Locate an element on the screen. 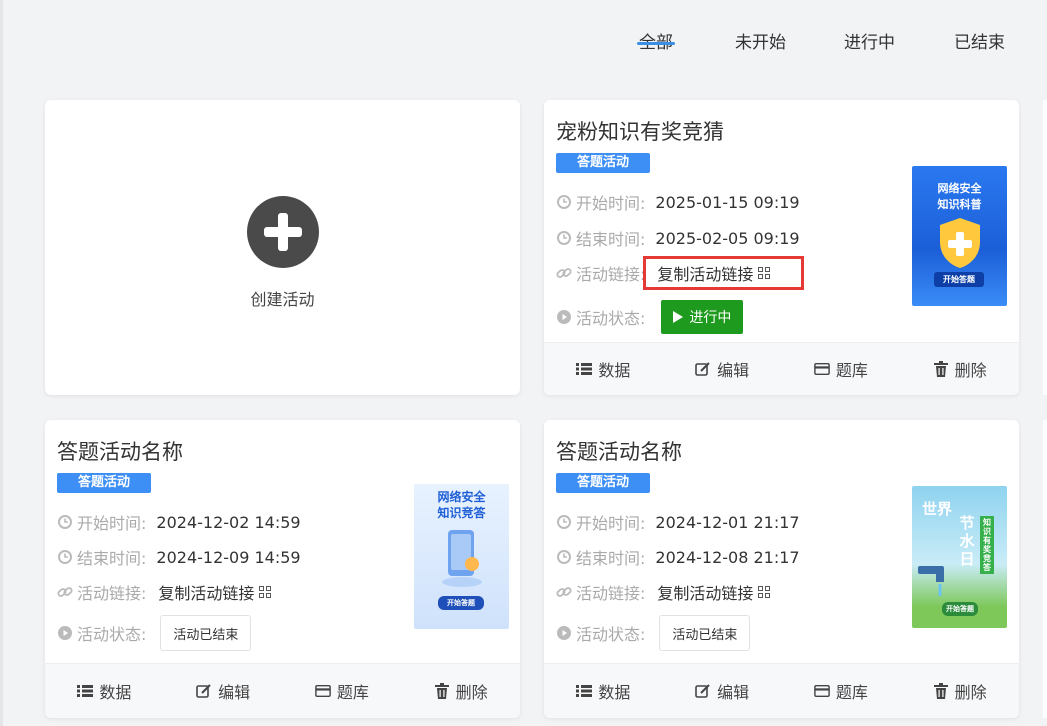 The height and width of the screenshot is (726, 1047). poster-line2: 节水日 is located at coordinates (967, 541).